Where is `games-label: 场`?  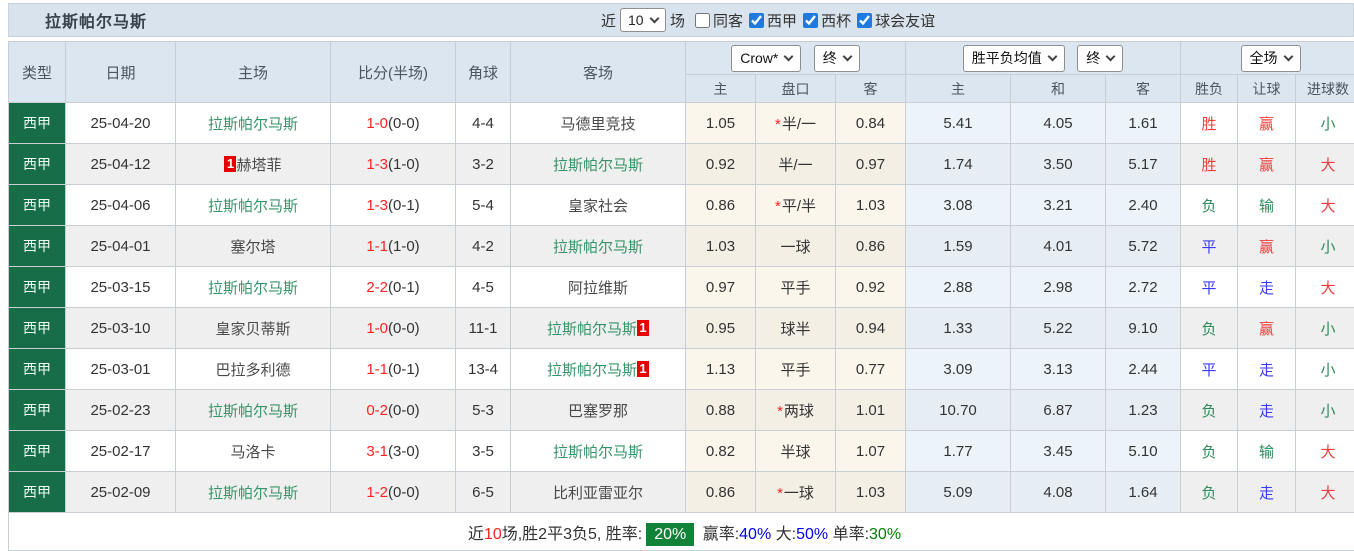
games-label: 场 is located at coordinates (678, 21).